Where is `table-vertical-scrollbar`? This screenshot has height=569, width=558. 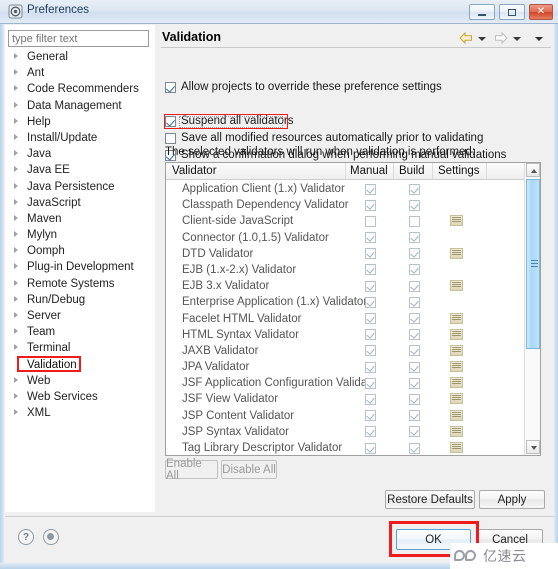 table-vertical-scrollbar is located at coordinates (532, 309).